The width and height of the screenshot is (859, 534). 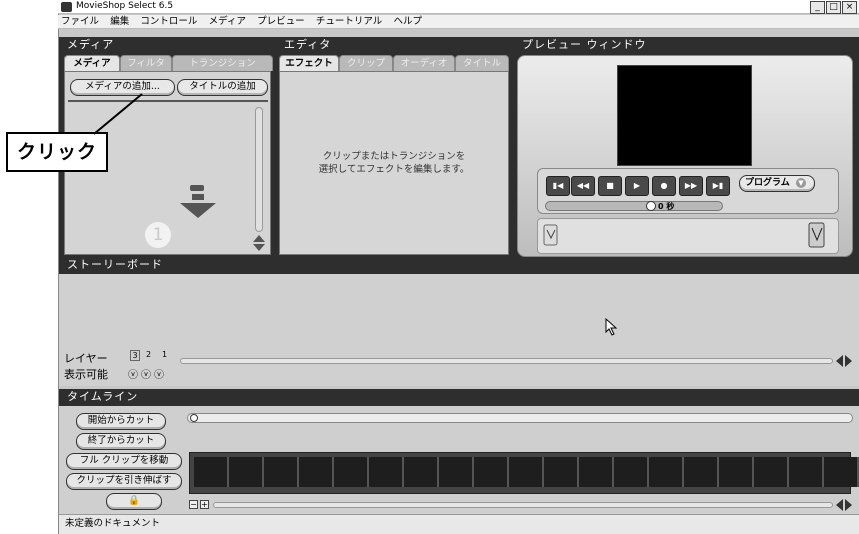 I want to click on editor-hint: クリップまたはトランジションを 選択してエフェクトを編集します。, so click(x=394, y=163).